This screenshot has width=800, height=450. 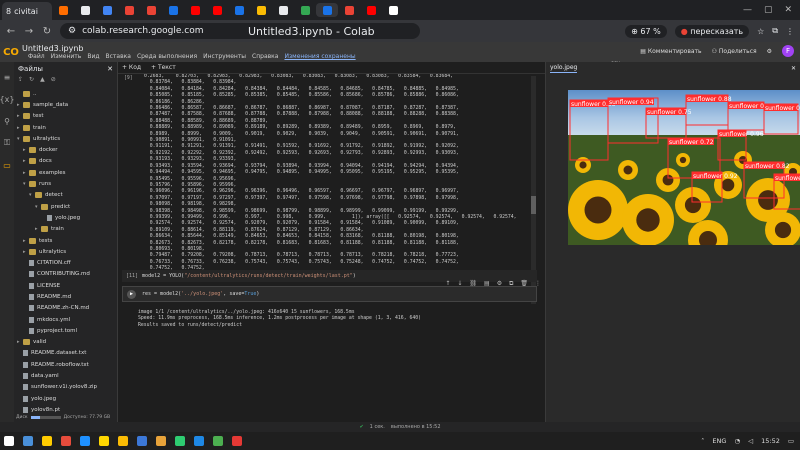 What do you see at coordinates (65, 138) in the screenshot?
I see `file-tree-item: ▾ ultralytics` at bounding box center [65, 138].